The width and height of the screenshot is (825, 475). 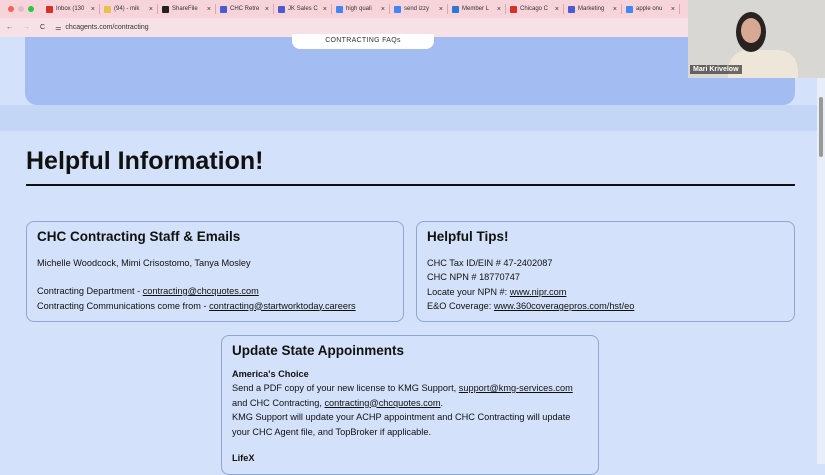 I want to click on browser-tab: Chicago C ×, so click(x=535, y=9).